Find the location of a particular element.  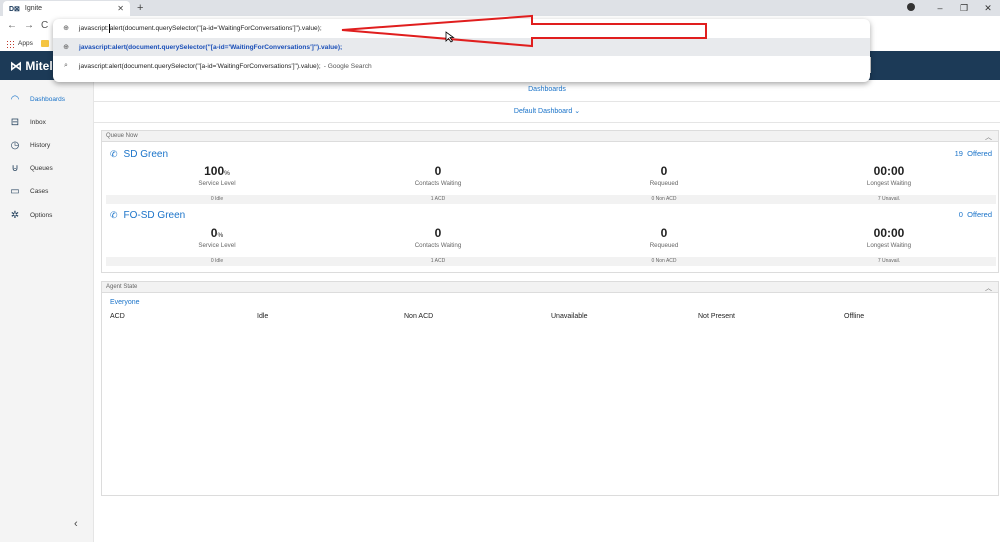

agent-state-header: Agent State ︿ is located at coordinates (550, 287).